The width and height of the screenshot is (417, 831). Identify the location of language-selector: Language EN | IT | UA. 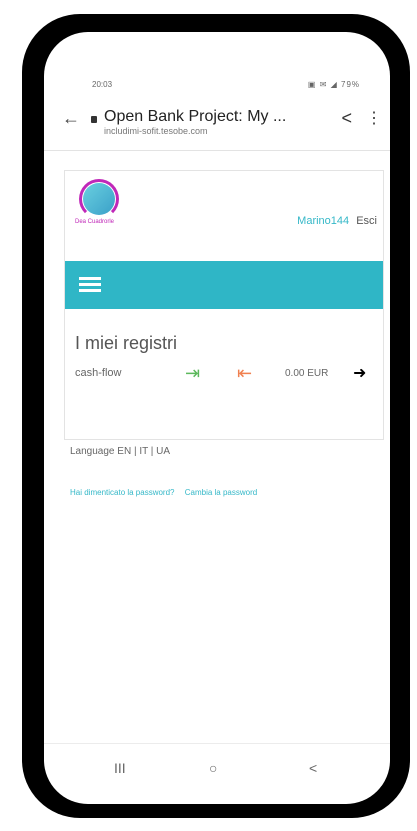
(120, 451).